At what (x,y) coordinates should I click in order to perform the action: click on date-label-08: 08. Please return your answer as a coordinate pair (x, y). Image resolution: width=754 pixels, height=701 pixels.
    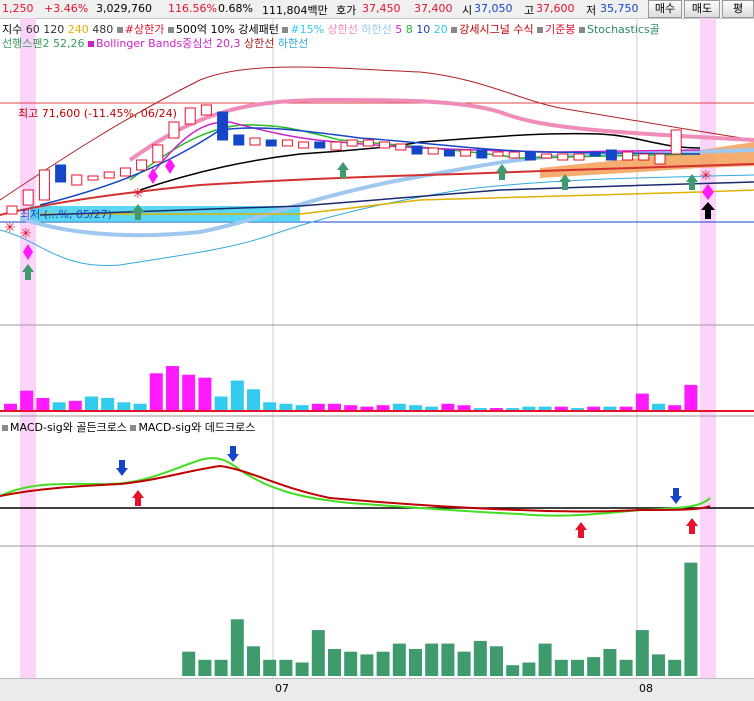
    Looking at the image, I should click on (646, 688).